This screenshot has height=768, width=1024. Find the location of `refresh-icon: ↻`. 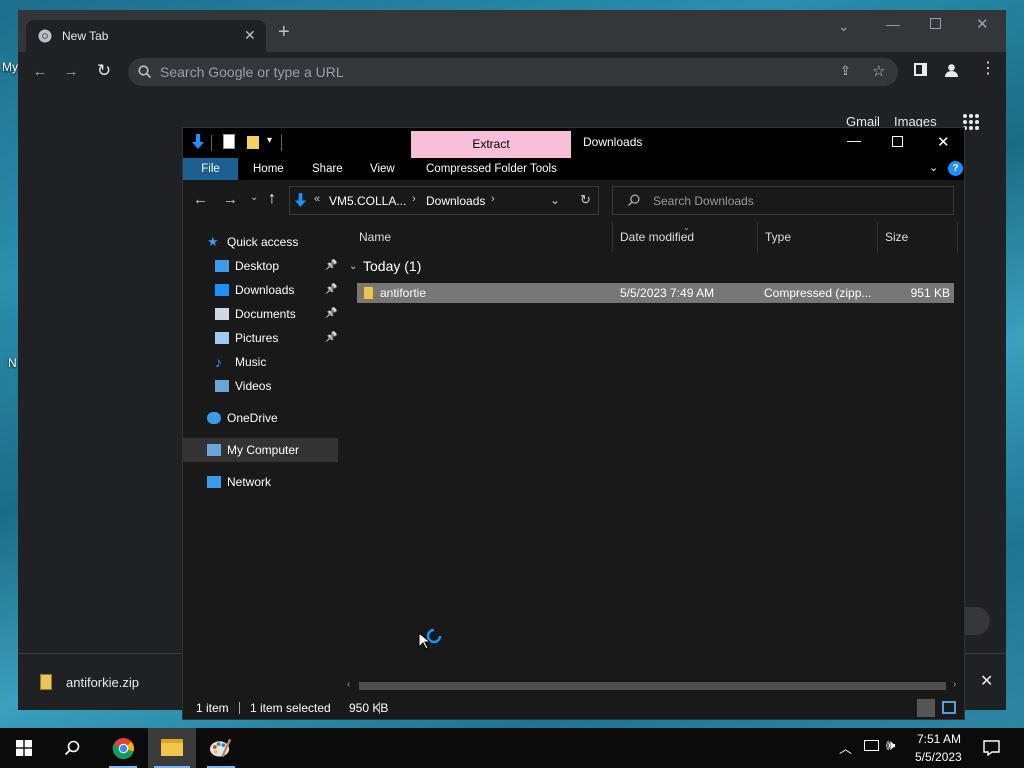

refresh-icon: ↻ is located at coordinates (585, 200).